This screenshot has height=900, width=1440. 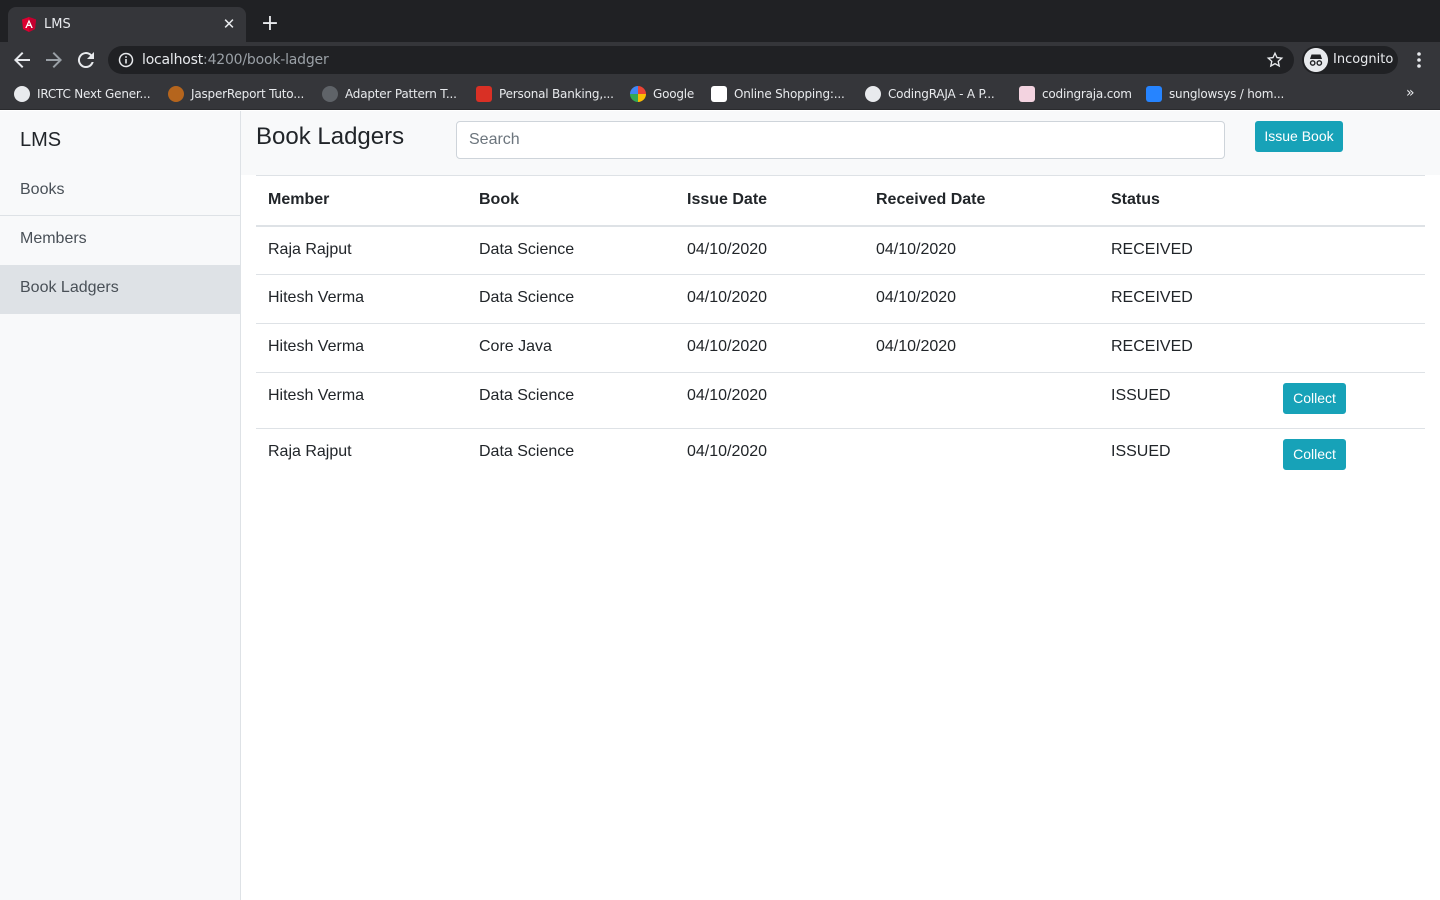 I want to click on bookmark-item: Google, so click(x=662, y=94).